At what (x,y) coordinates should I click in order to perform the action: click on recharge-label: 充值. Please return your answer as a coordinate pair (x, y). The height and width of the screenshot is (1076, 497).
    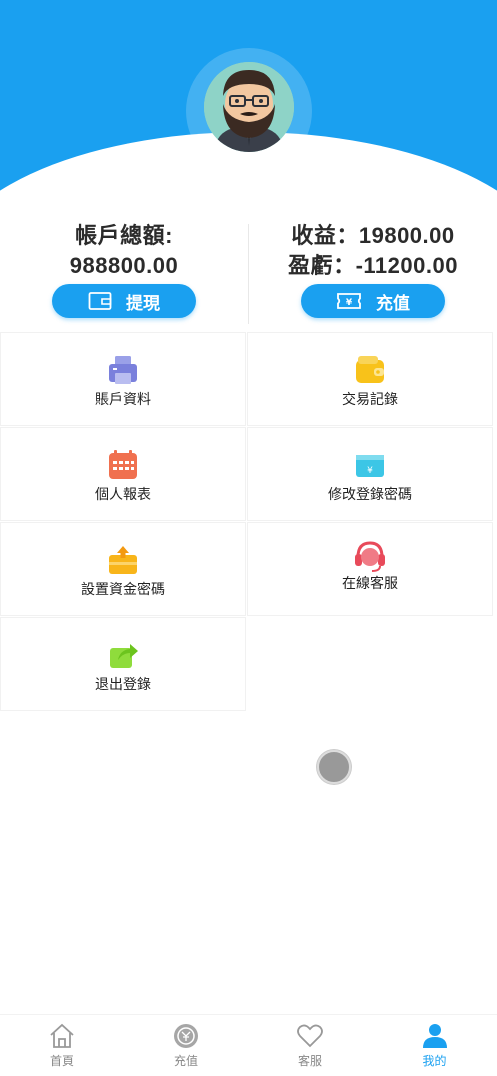
    Looking at the image, I should click on (393, 303).